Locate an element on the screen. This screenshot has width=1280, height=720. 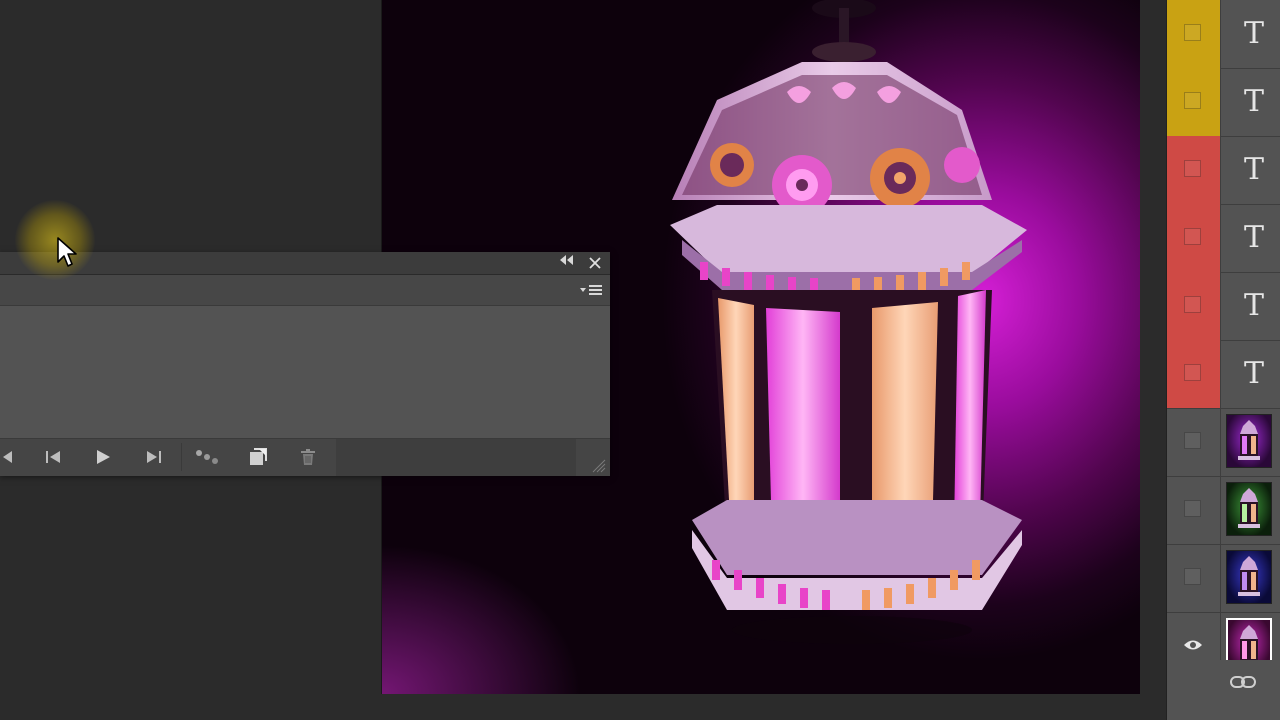
footer-separator is located at coordinates (181, 457).